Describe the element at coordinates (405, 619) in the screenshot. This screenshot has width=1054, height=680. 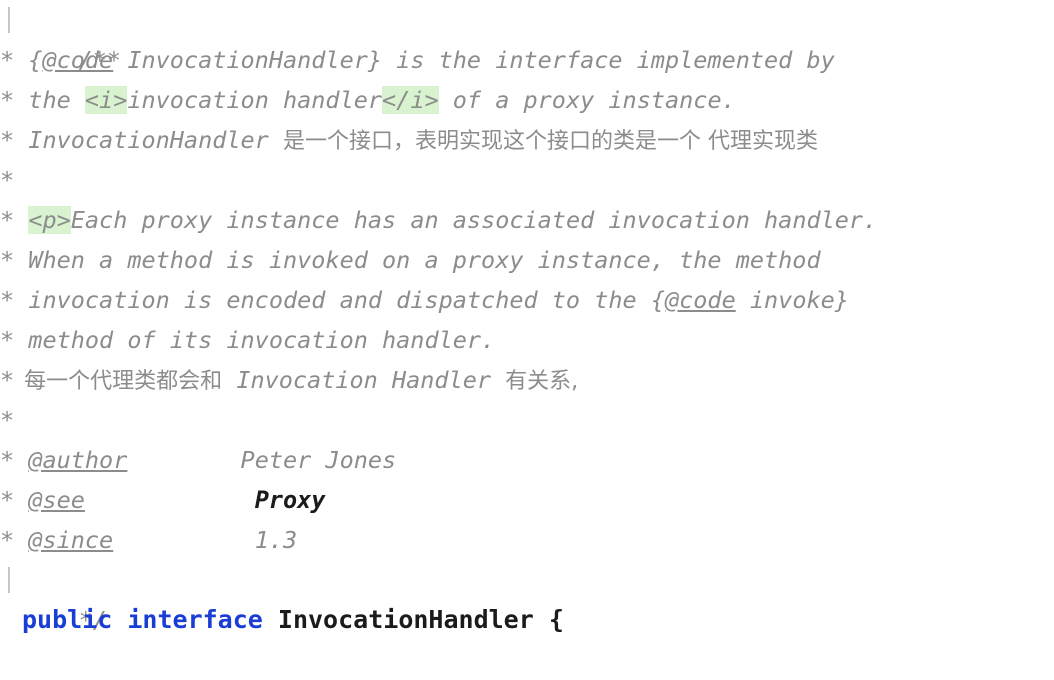
I see `type-name: InvocationHandler` at that location.